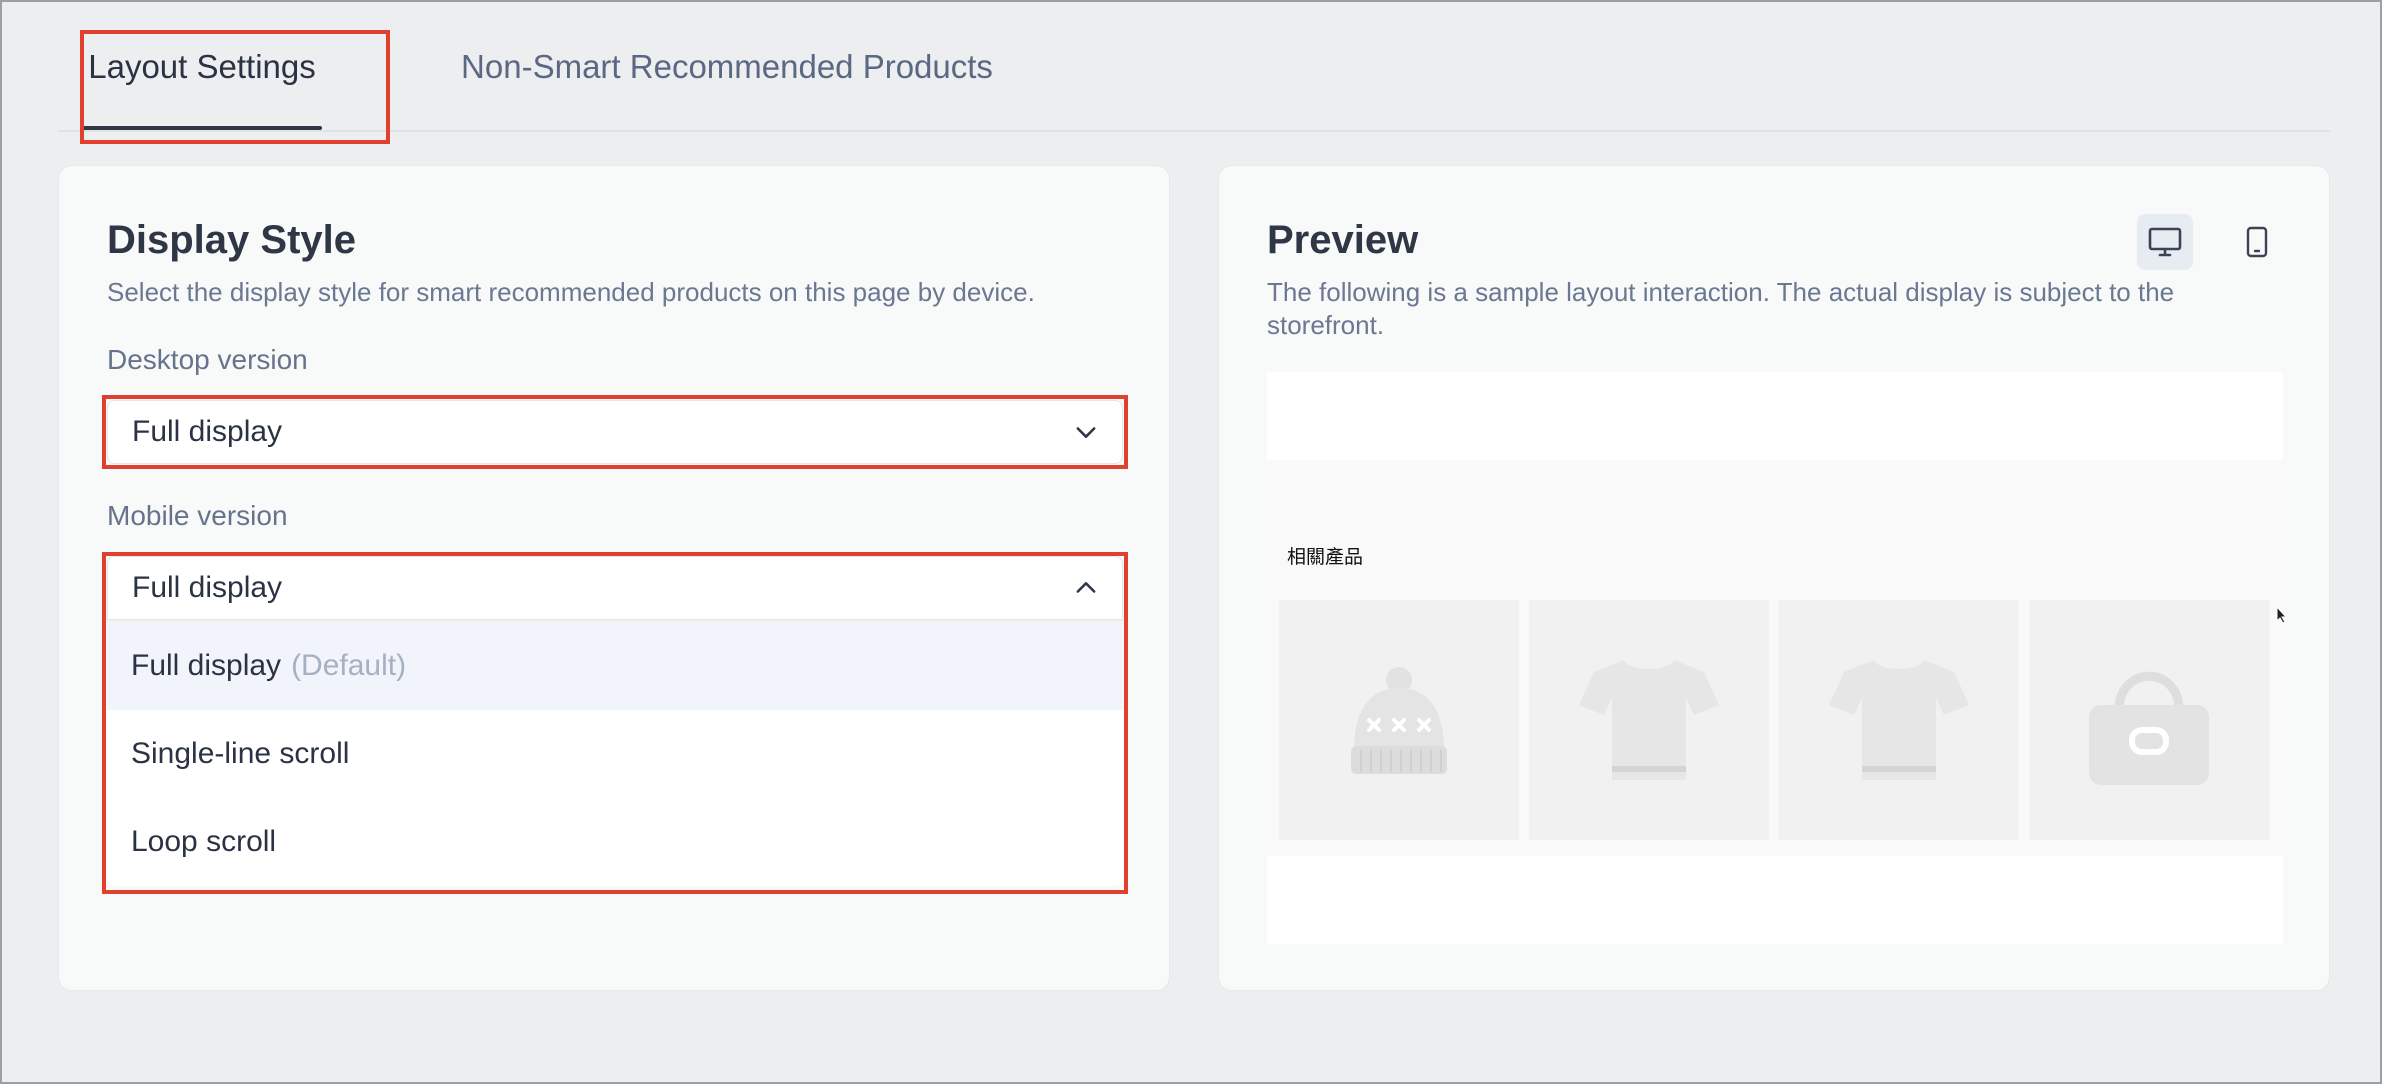  What do you see at coordinates (1325, 557) in the screenshot?
I see `preview-section-heading: 相關產品` at bounding box center [1325, 557].